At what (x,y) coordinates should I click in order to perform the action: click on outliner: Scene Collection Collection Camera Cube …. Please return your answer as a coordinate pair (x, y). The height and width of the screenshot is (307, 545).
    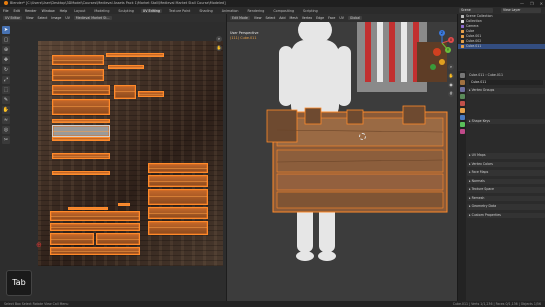
    Looking at the image, I should click on (501, 42).